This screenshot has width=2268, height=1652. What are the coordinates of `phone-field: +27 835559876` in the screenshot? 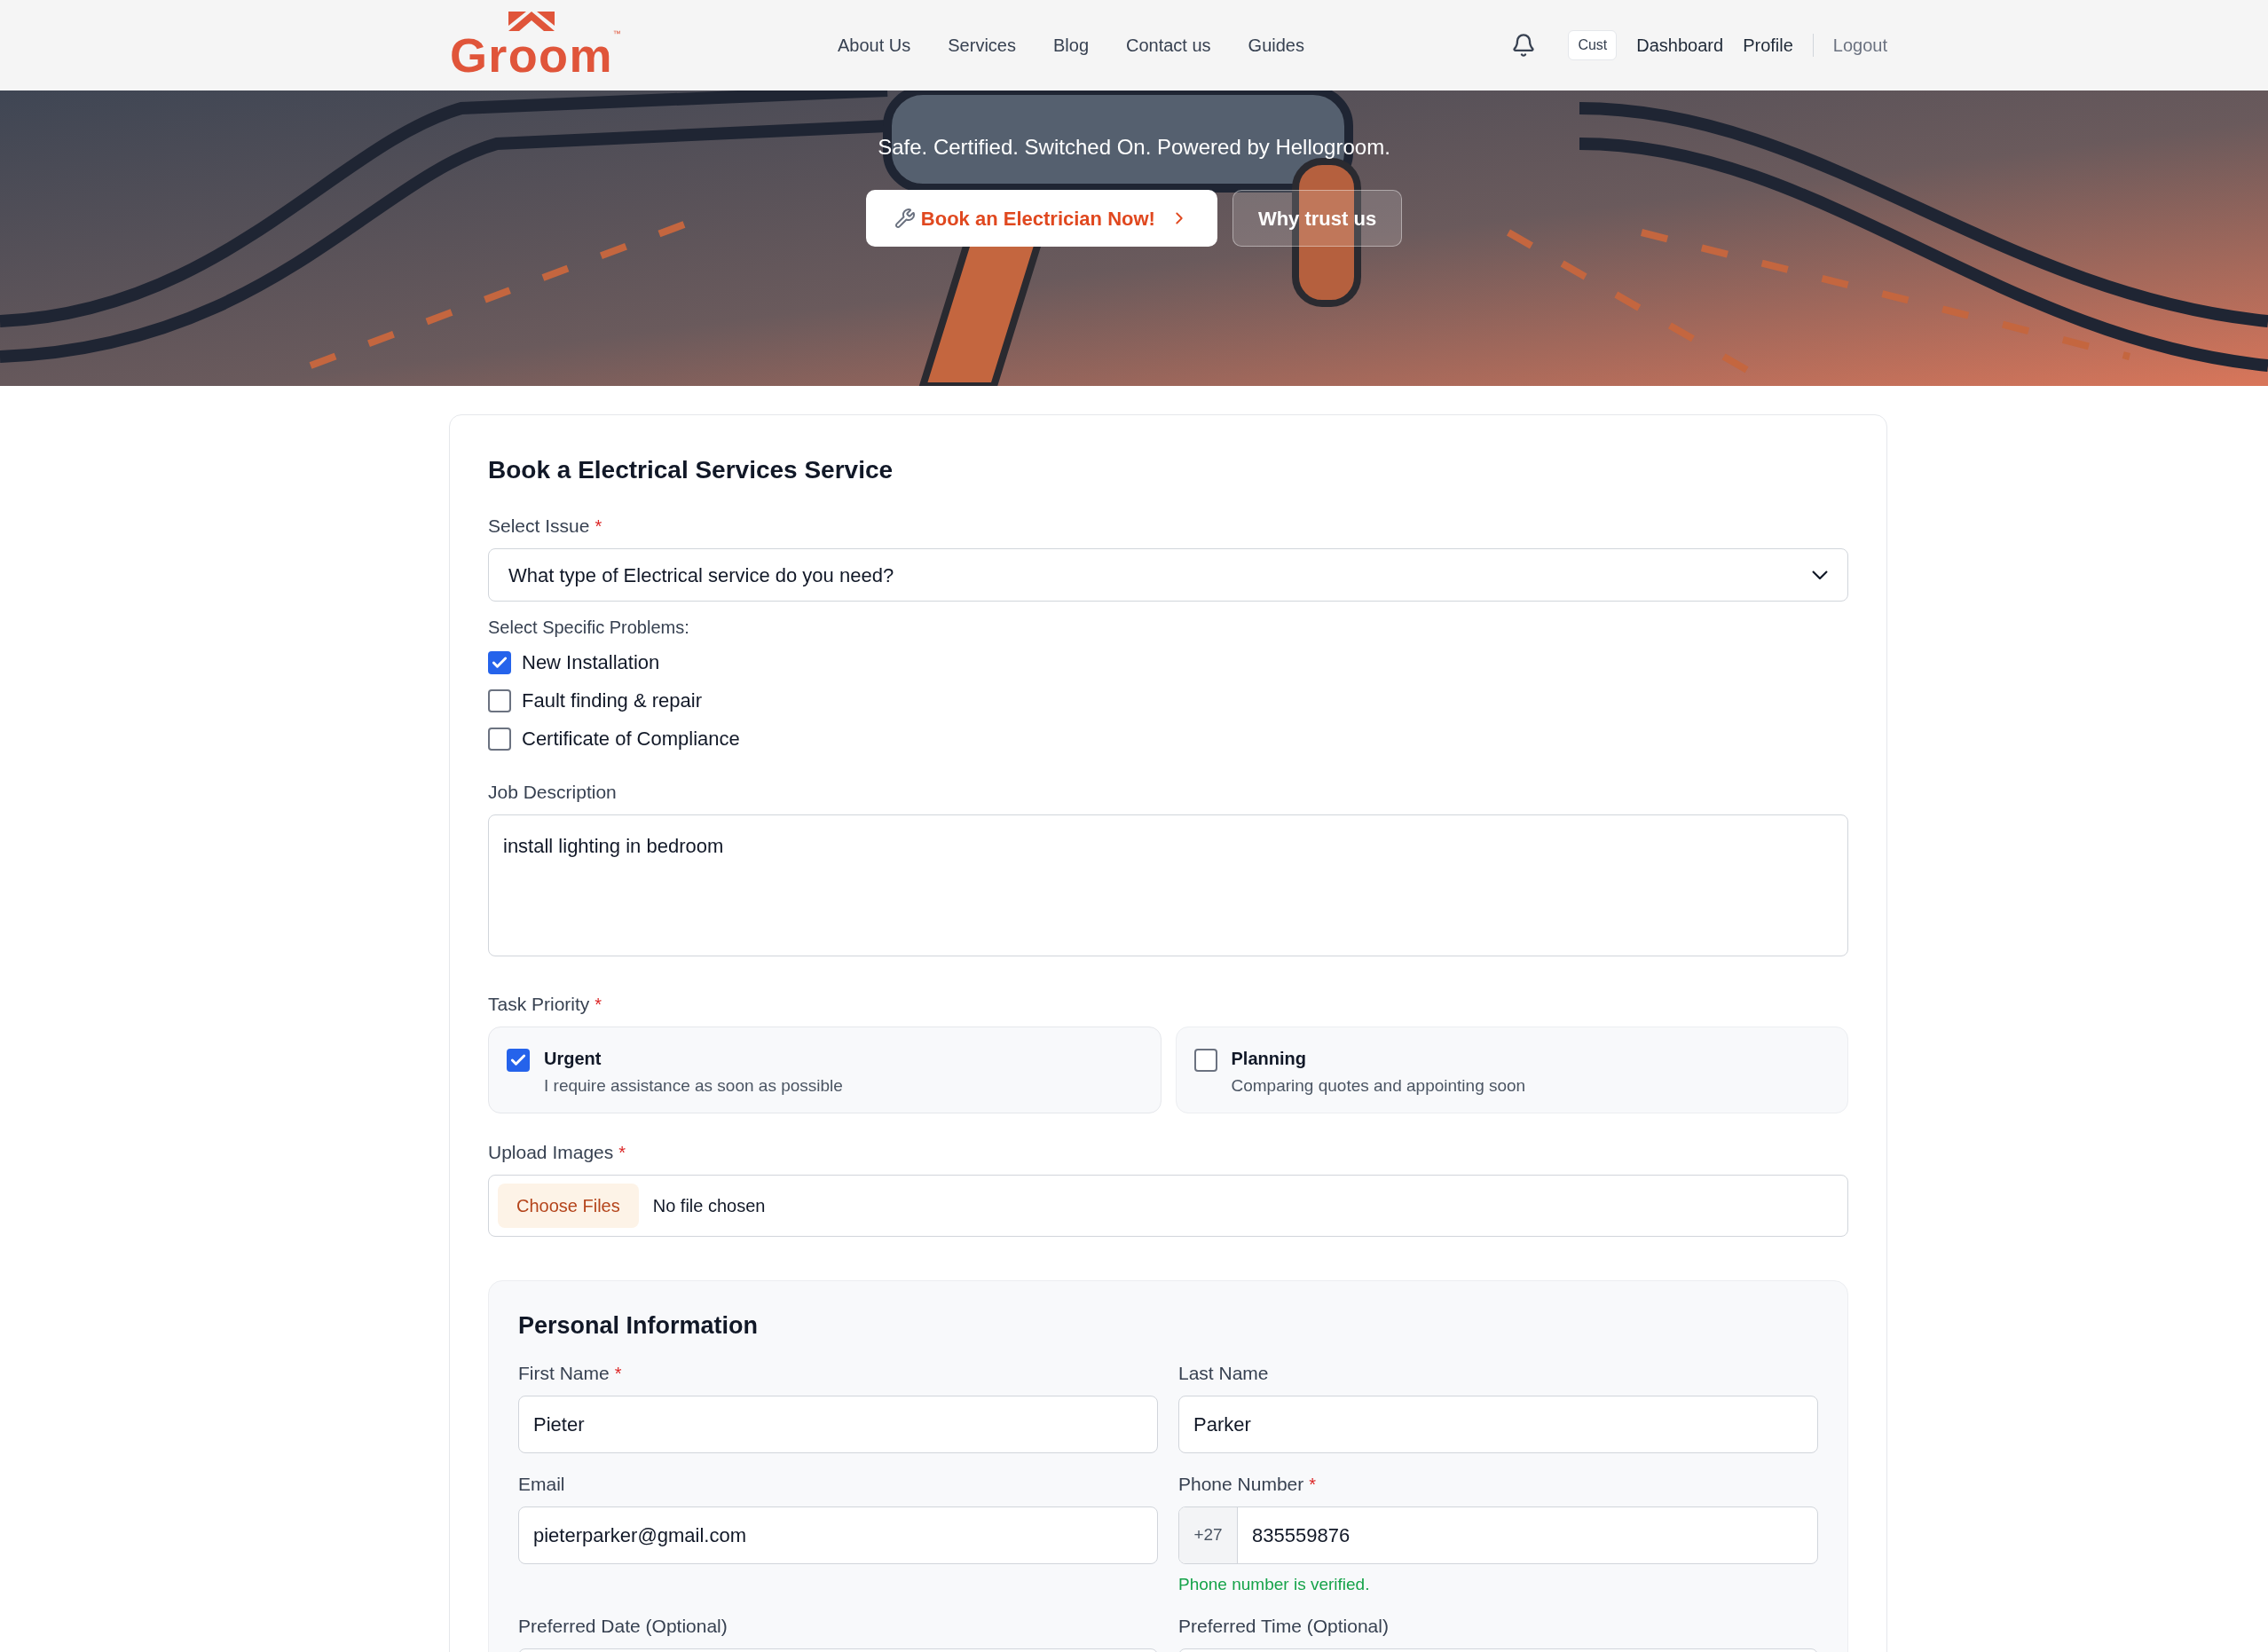 It's located at (1498, 1535).